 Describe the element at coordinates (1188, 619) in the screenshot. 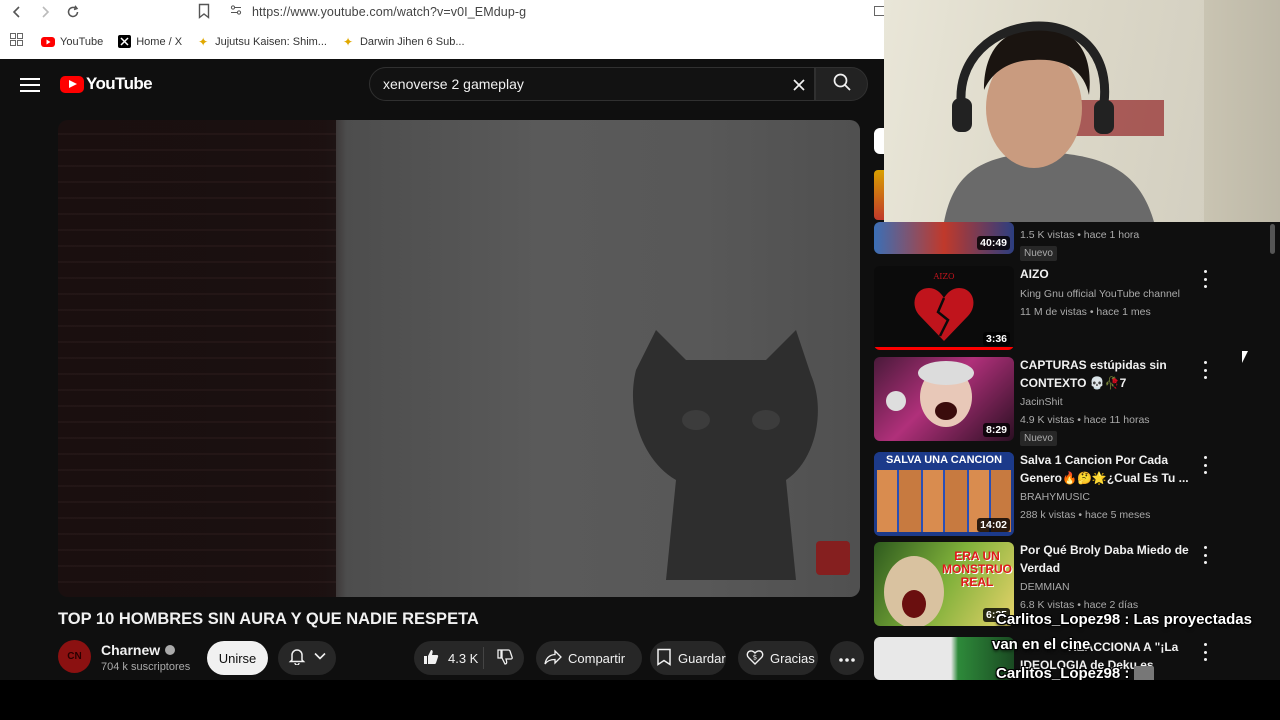

I see `chat-text: : Las proyectadas` at that location.